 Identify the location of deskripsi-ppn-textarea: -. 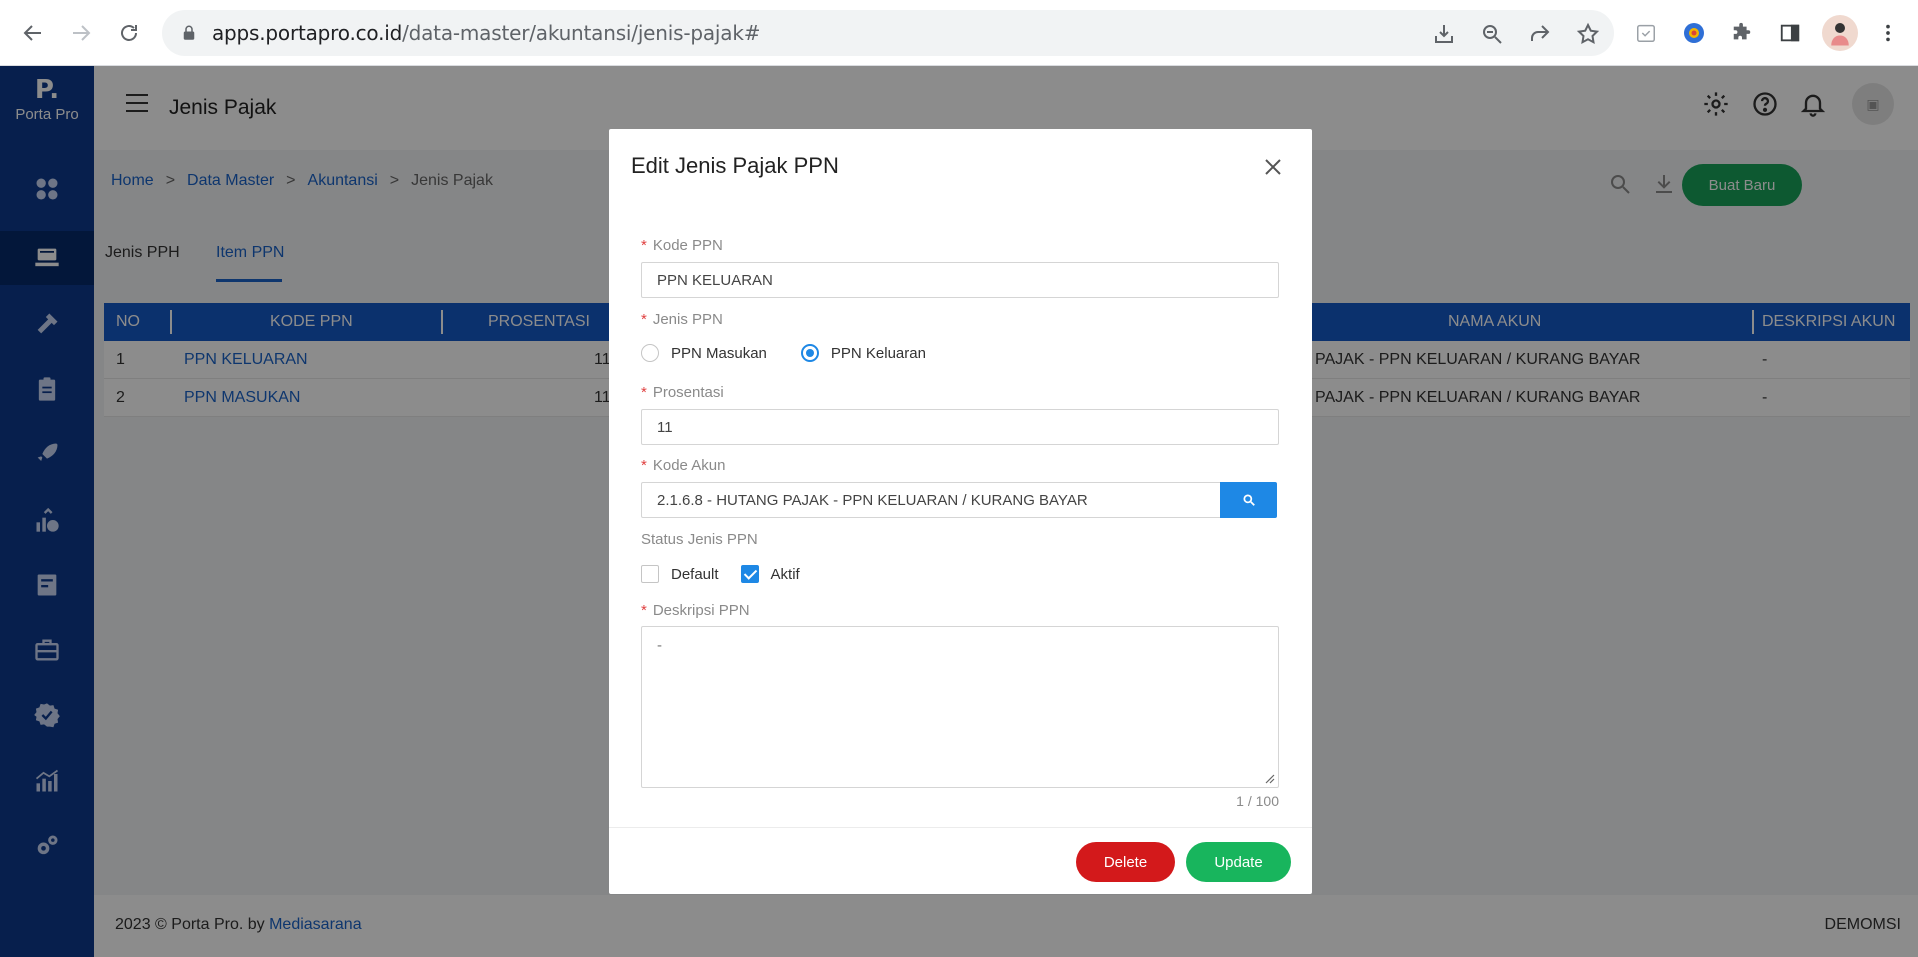
(960, 707).